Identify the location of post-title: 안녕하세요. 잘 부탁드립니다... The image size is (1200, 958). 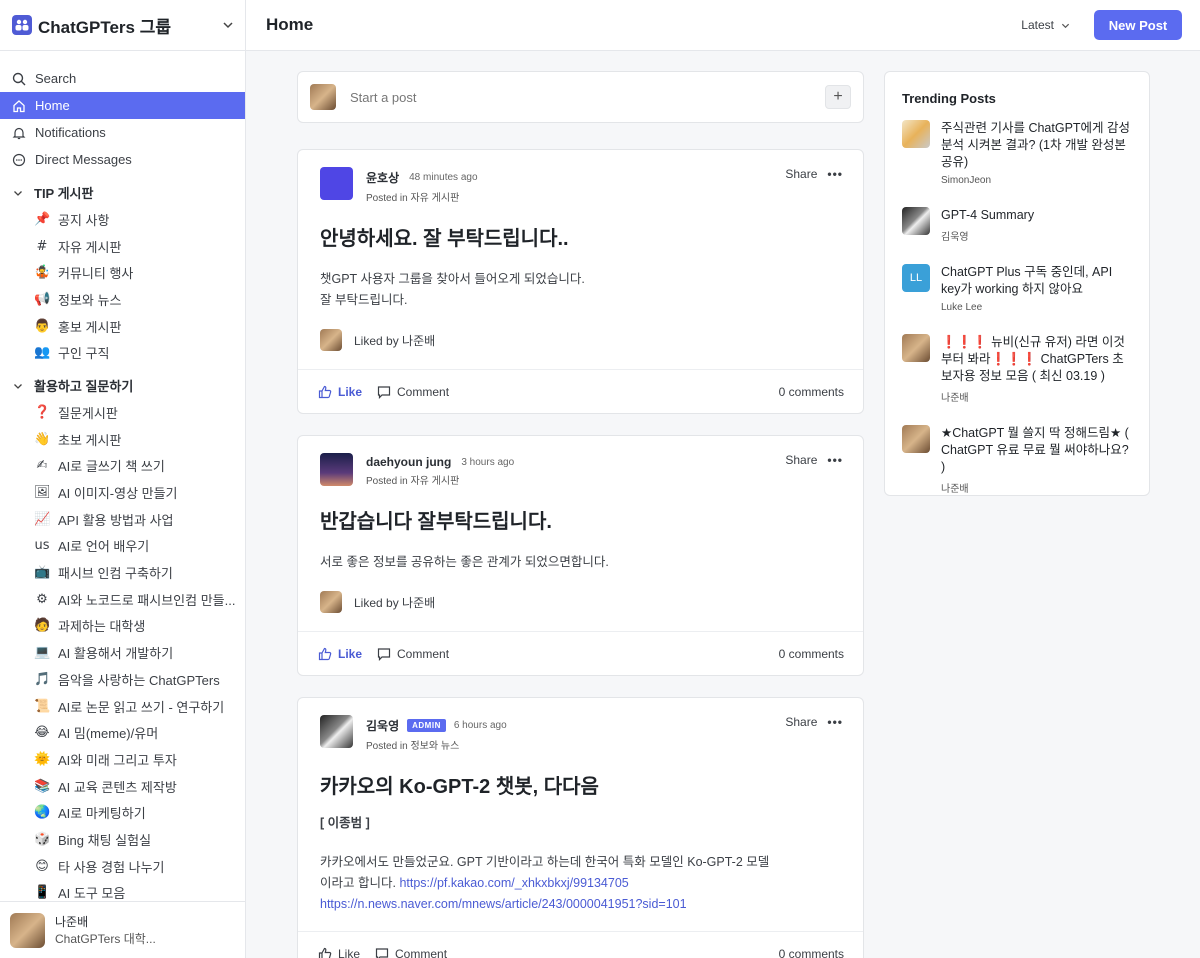
(581, 236).